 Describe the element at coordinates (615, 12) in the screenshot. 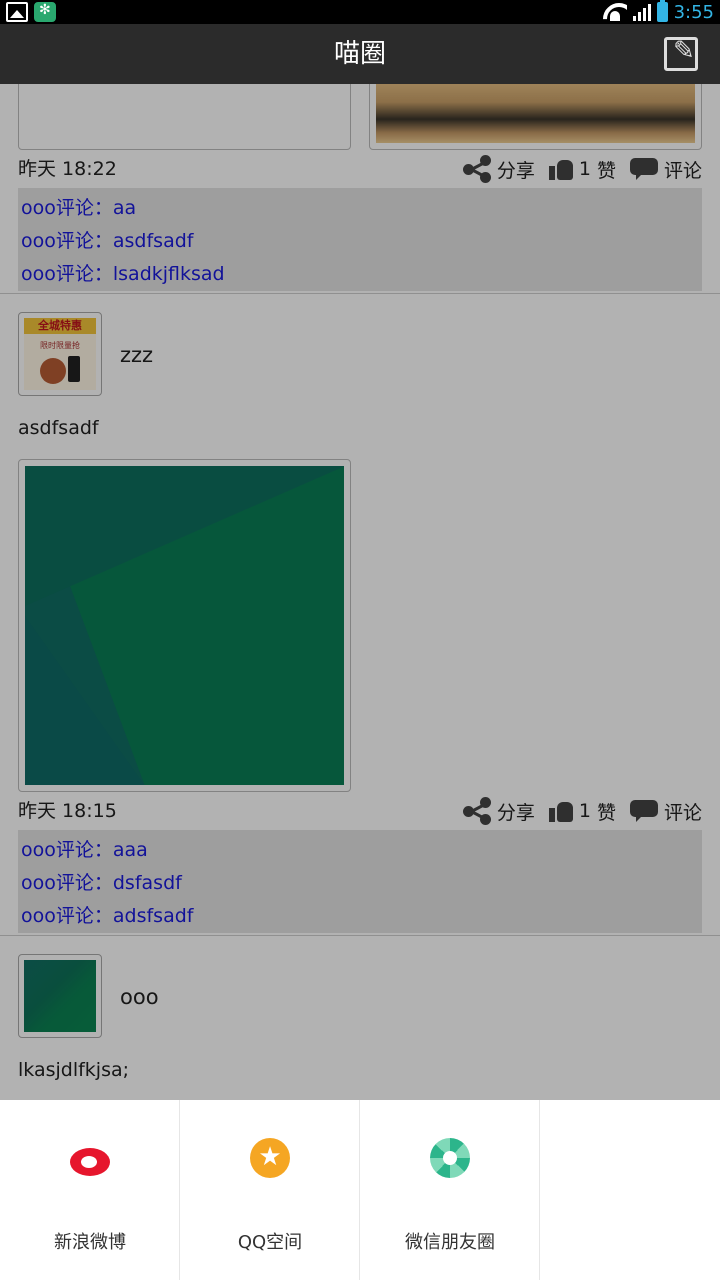

I see `wifi-icon` at that location.